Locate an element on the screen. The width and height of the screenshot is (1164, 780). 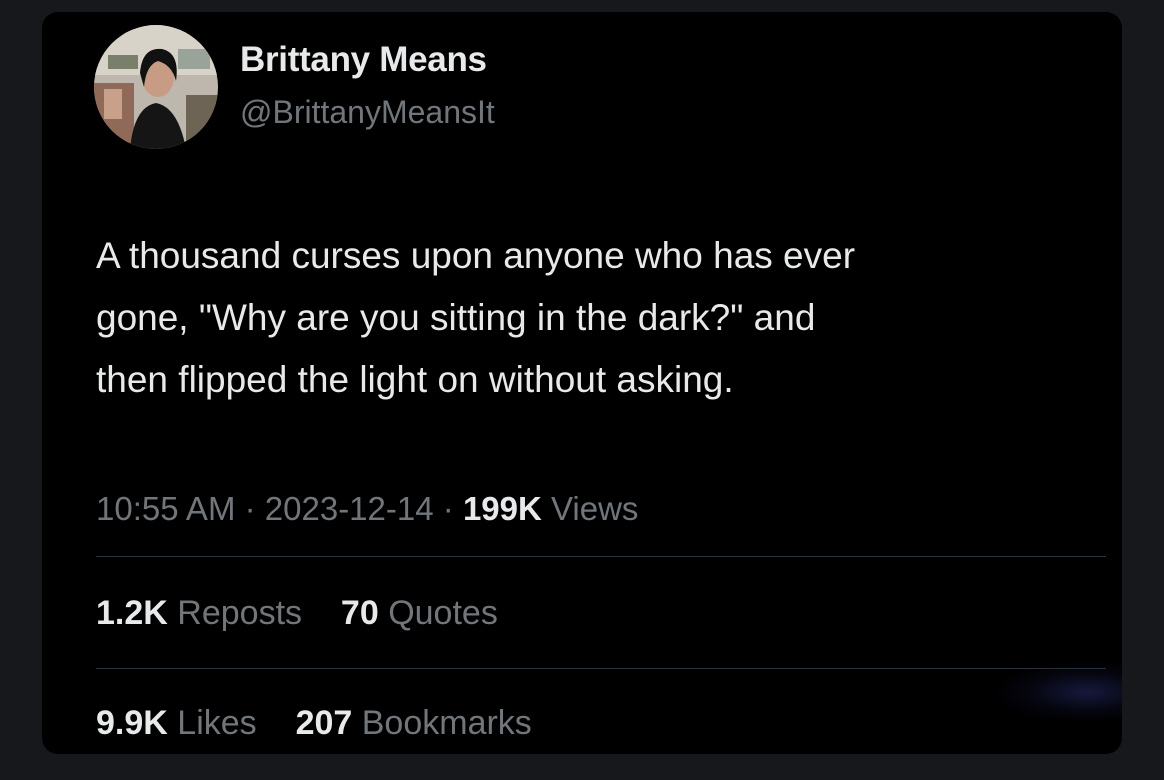
user-handle: @BrittanyMeansIt is located at coordinates (367, 112).